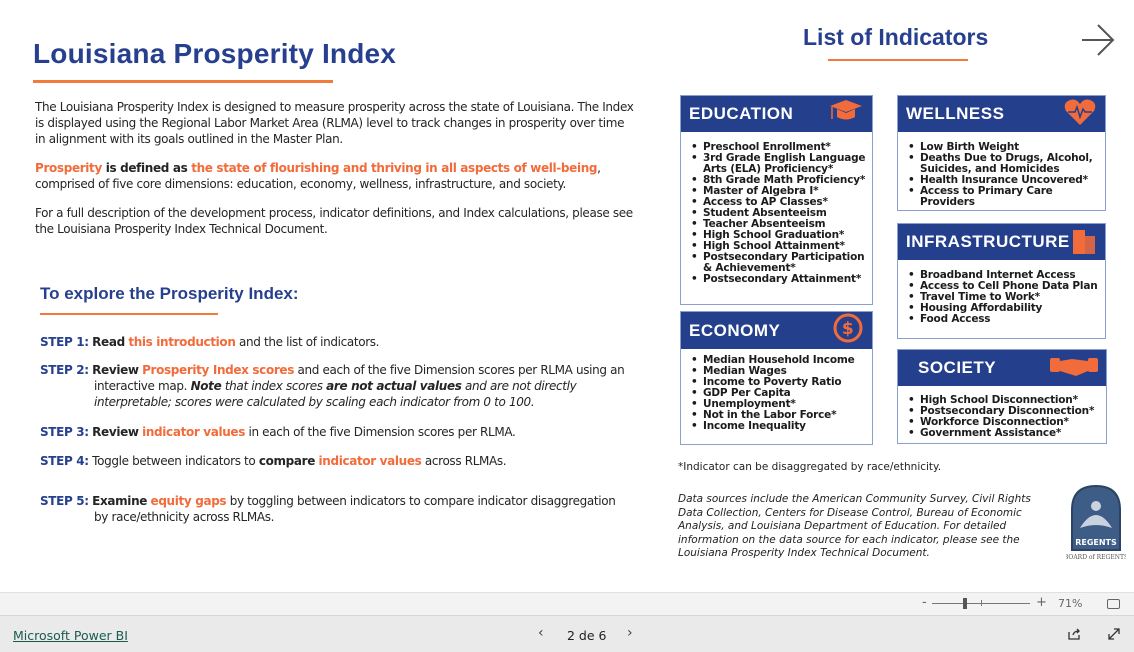  I want to click on next-page-icon: ›, so click(630, 633).